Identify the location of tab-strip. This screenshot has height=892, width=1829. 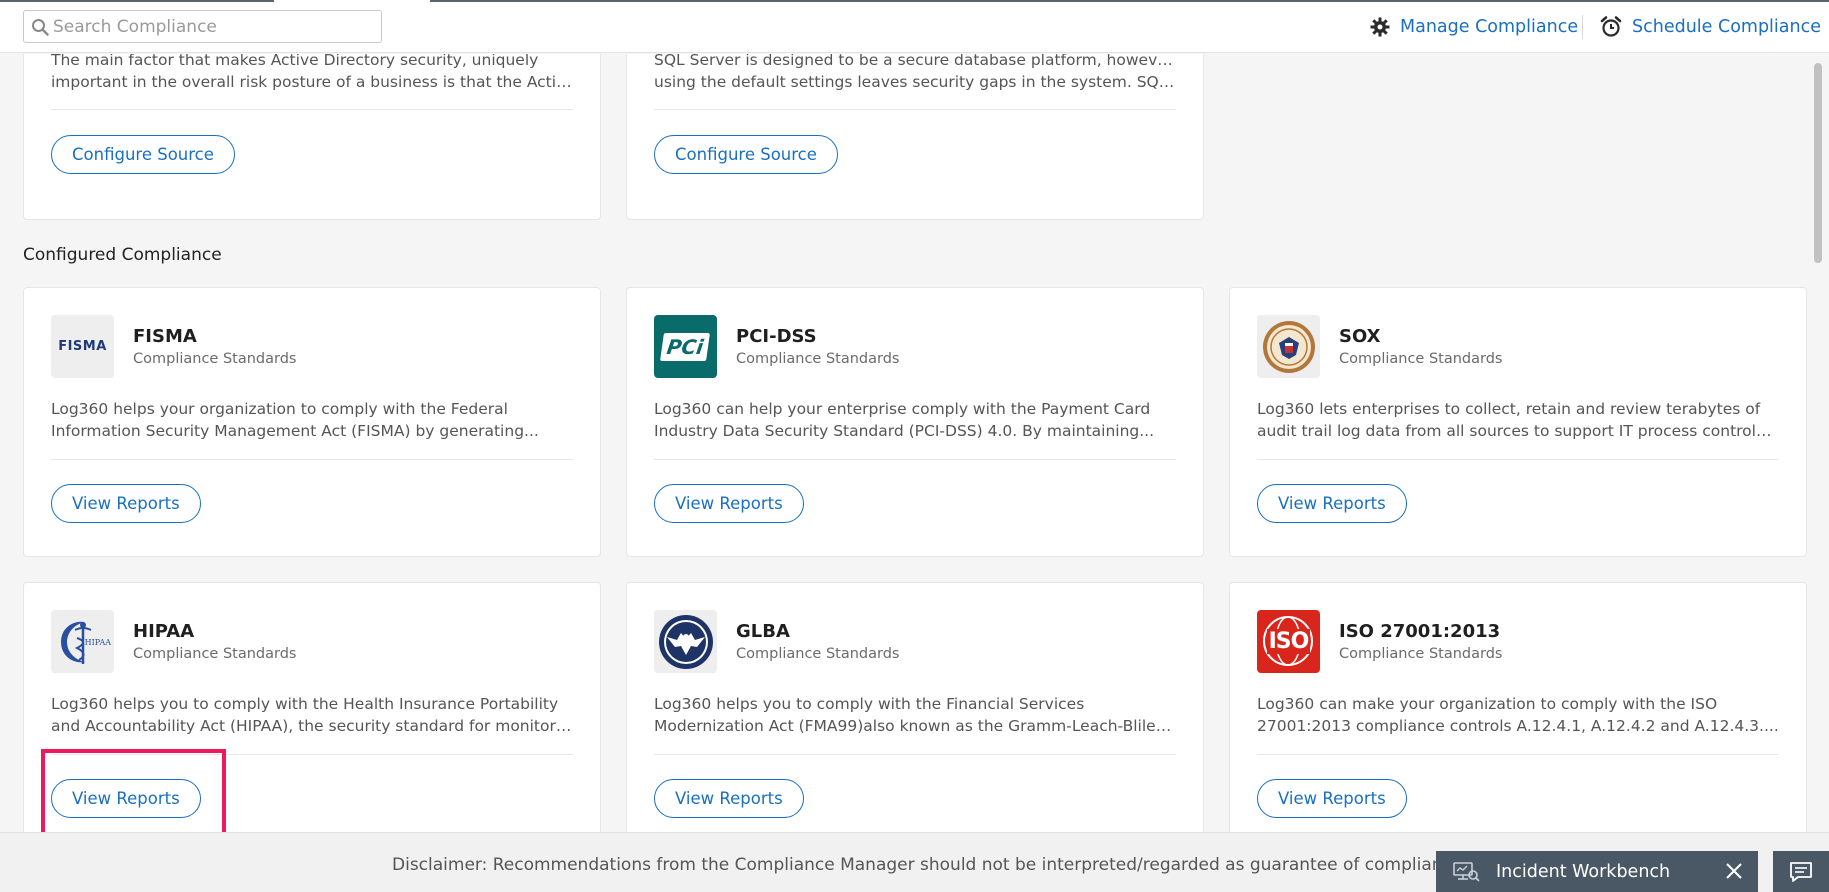
(914, 1).